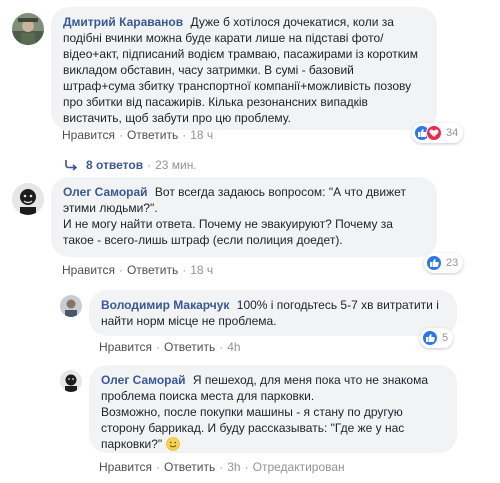 This screenshot has height=483, width=500. What do you see at coordinates (452, 263) in the screenshot?
I see `reaction-count: 23` at bounding box center [452, 263].